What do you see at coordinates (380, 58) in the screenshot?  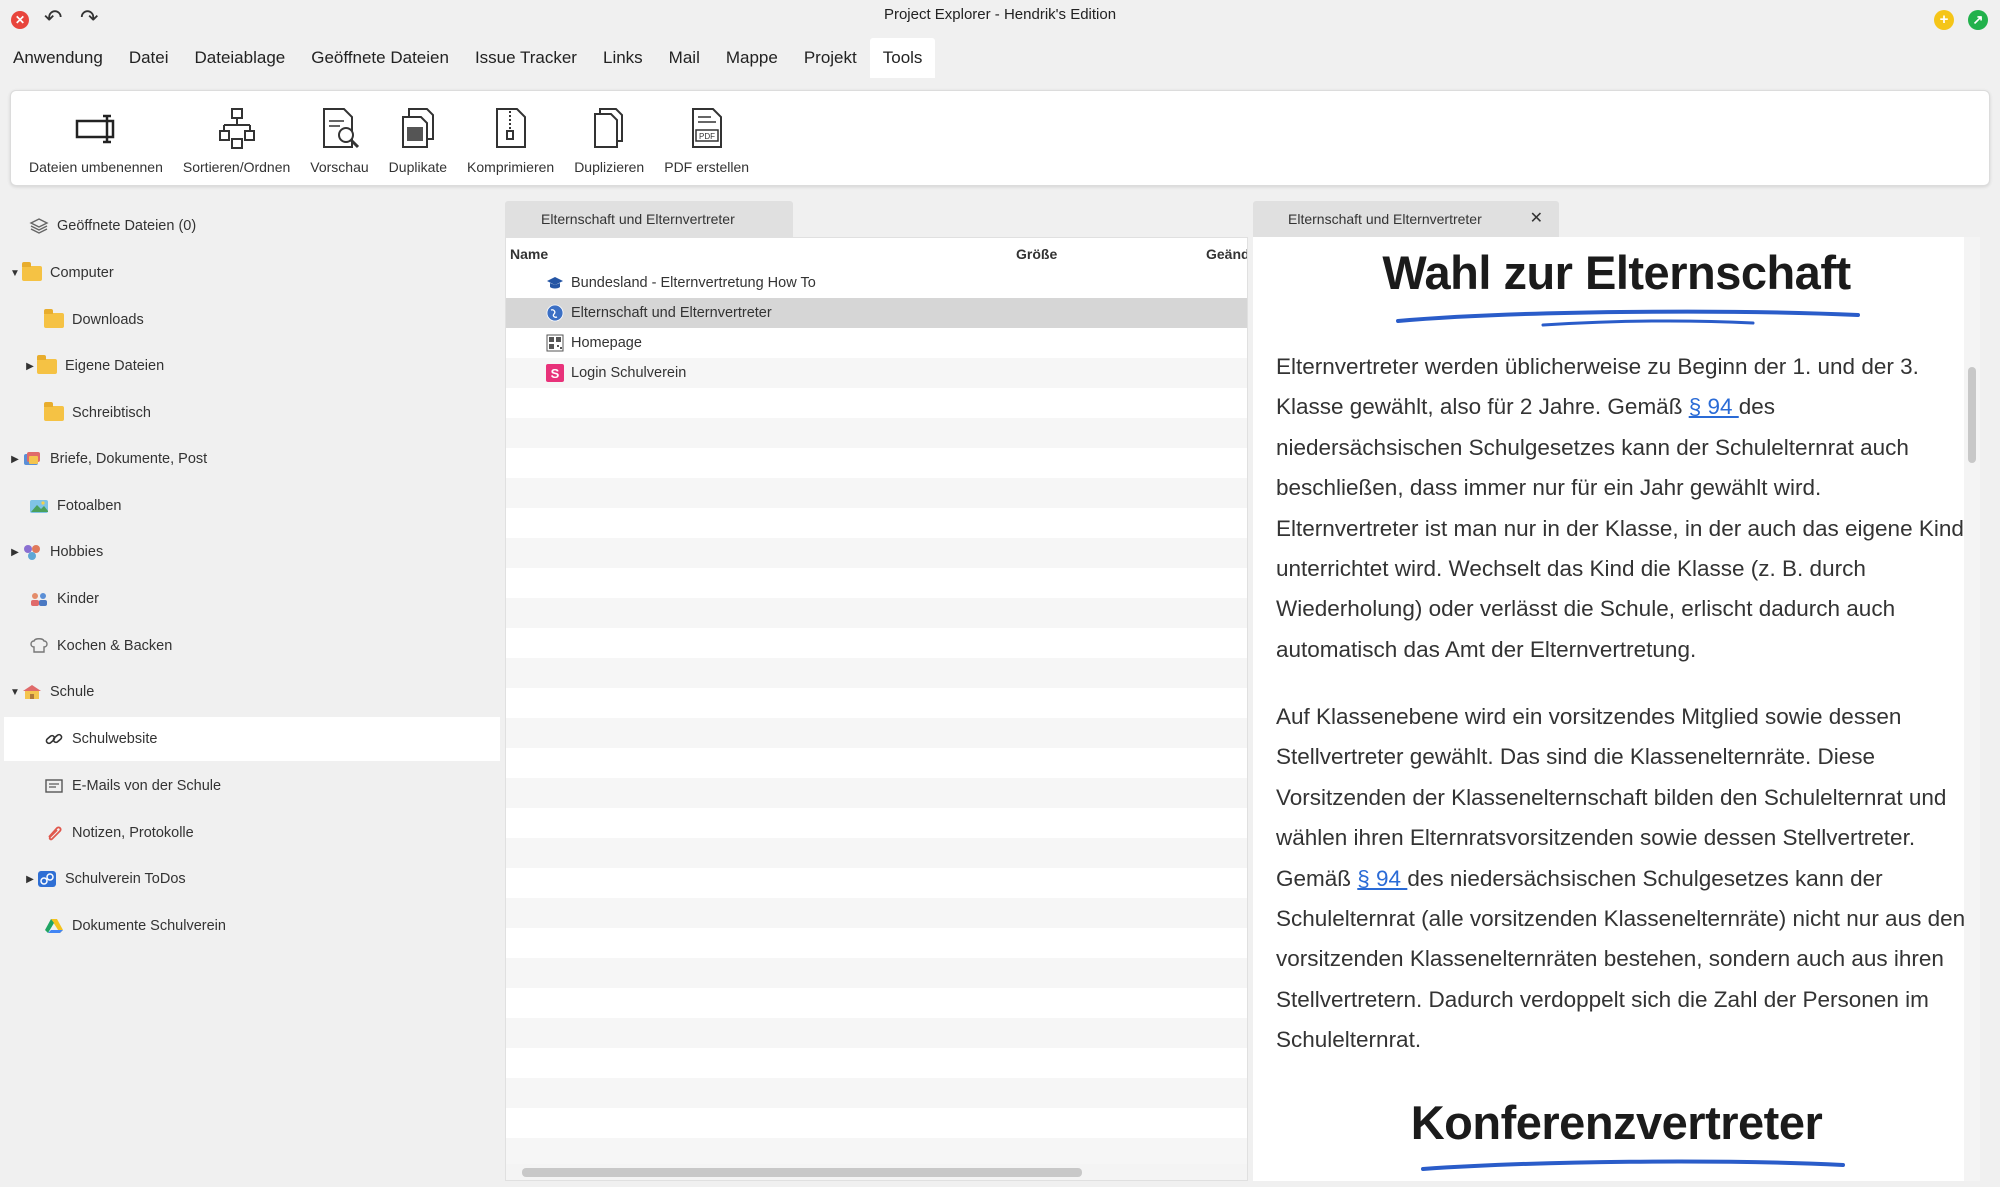 I see `menu-geoeffnete-dateien: Geöffnete Dateien` at bounding box center [380, 58].